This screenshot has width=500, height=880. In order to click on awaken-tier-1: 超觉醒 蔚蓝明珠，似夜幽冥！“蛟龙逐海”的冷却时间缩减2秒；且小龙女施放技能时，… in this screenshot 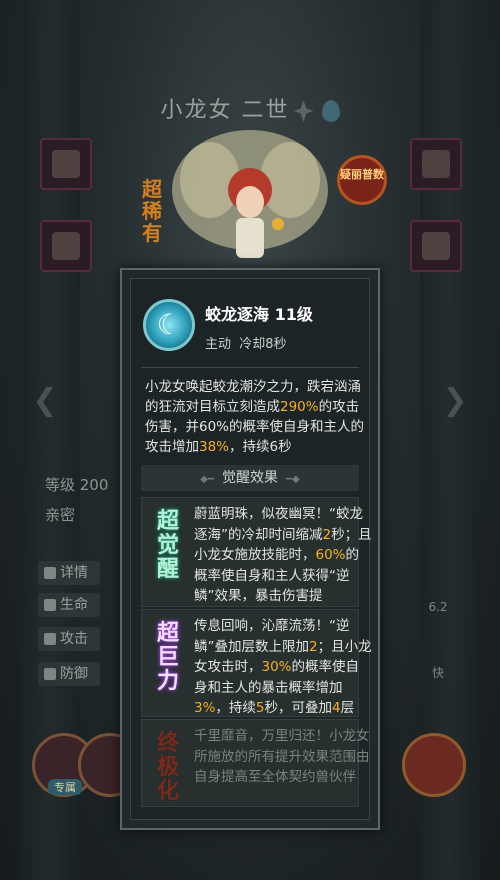, I will do `click(256, 552)`.